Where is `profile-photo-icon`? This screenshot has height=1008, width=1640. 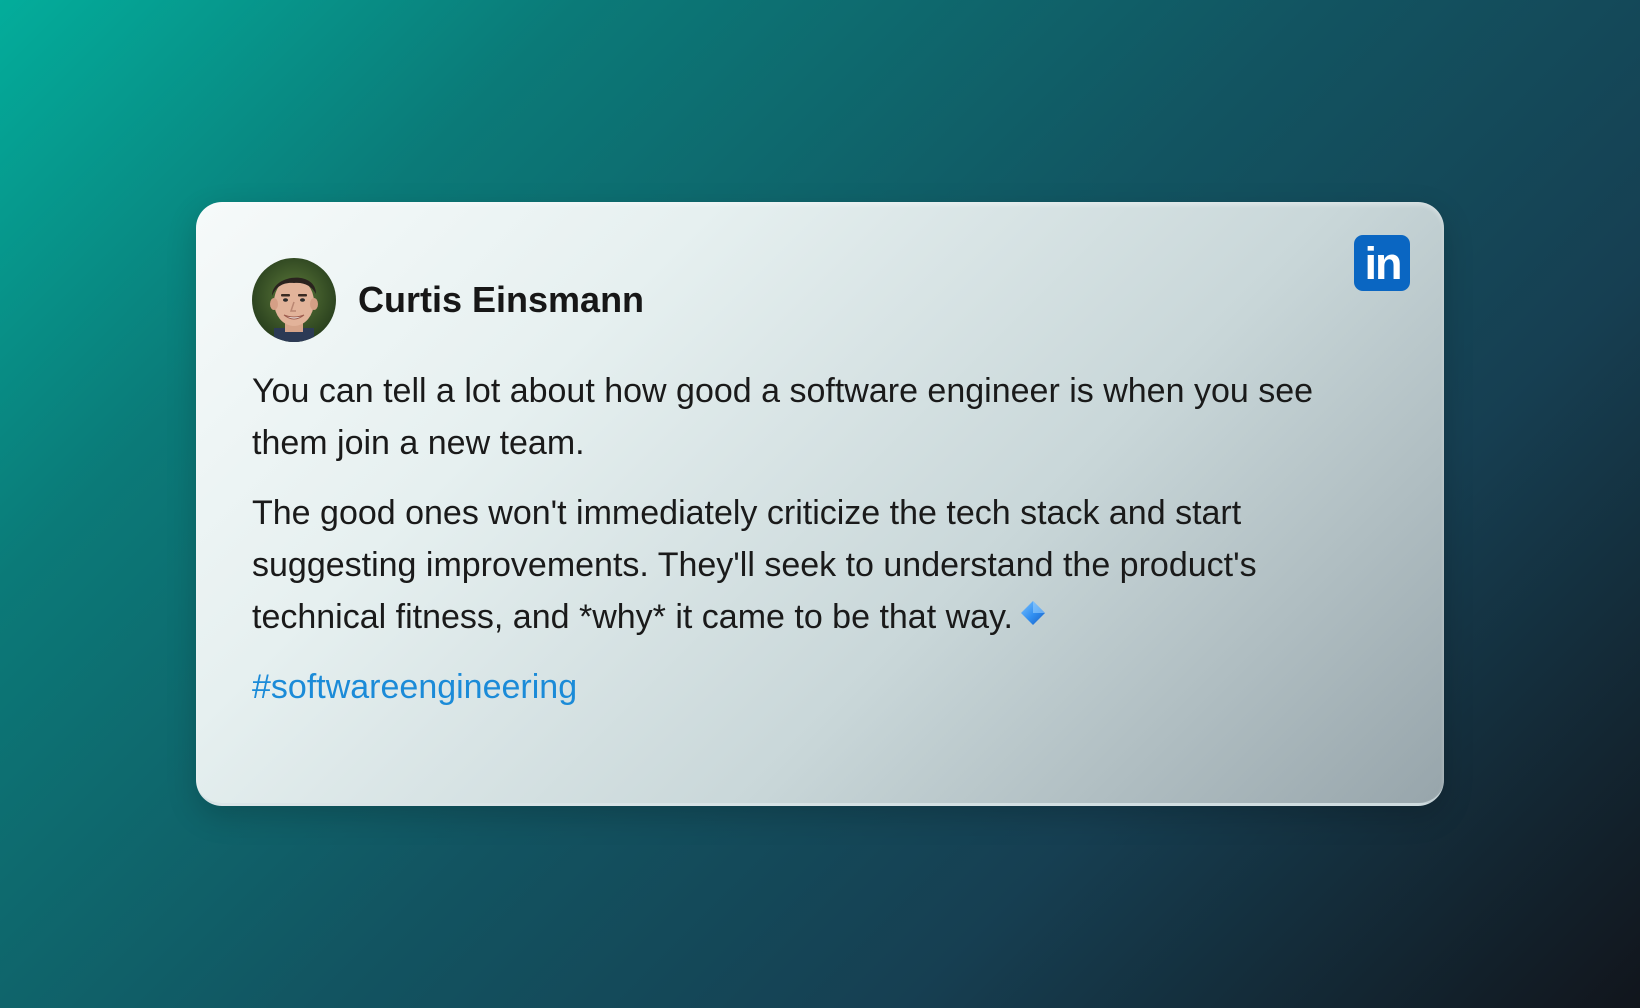 profile-photo-icon is located at coordinates (294, 300).